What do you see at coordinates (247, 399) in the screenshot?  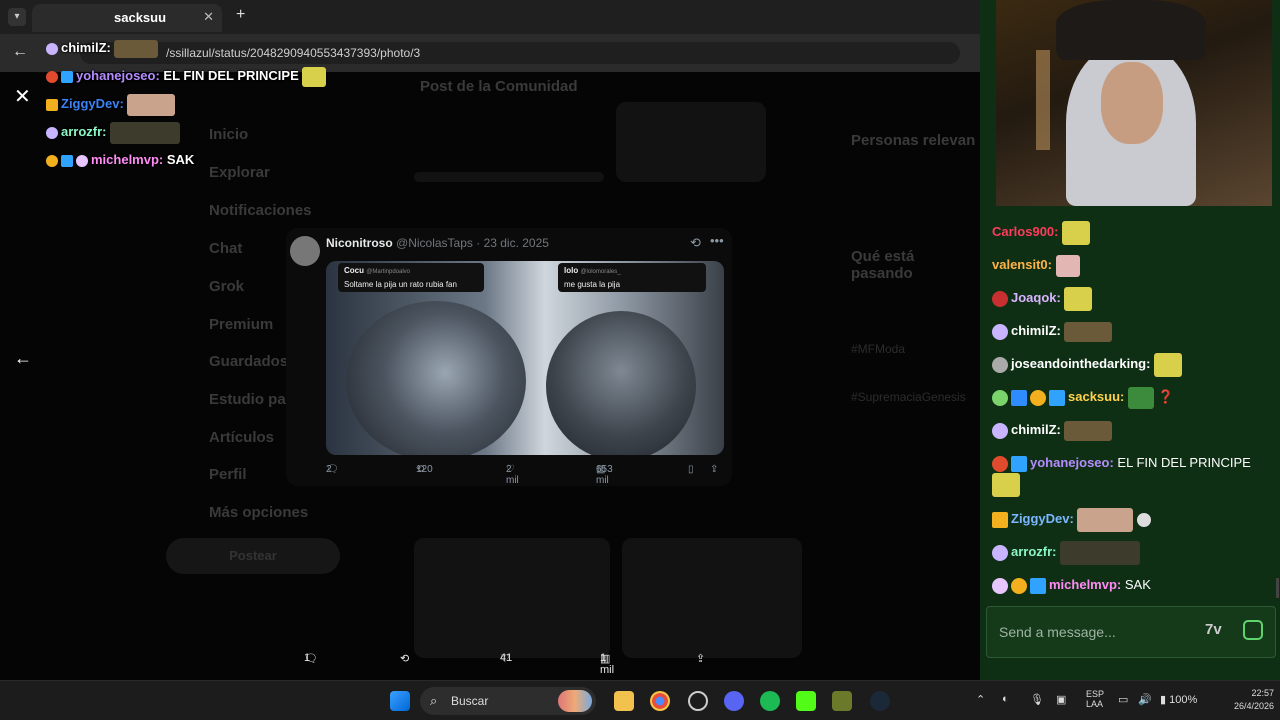 I see `sidebar-item-estudio: Estudio pa` at bounding box center [247, 399].